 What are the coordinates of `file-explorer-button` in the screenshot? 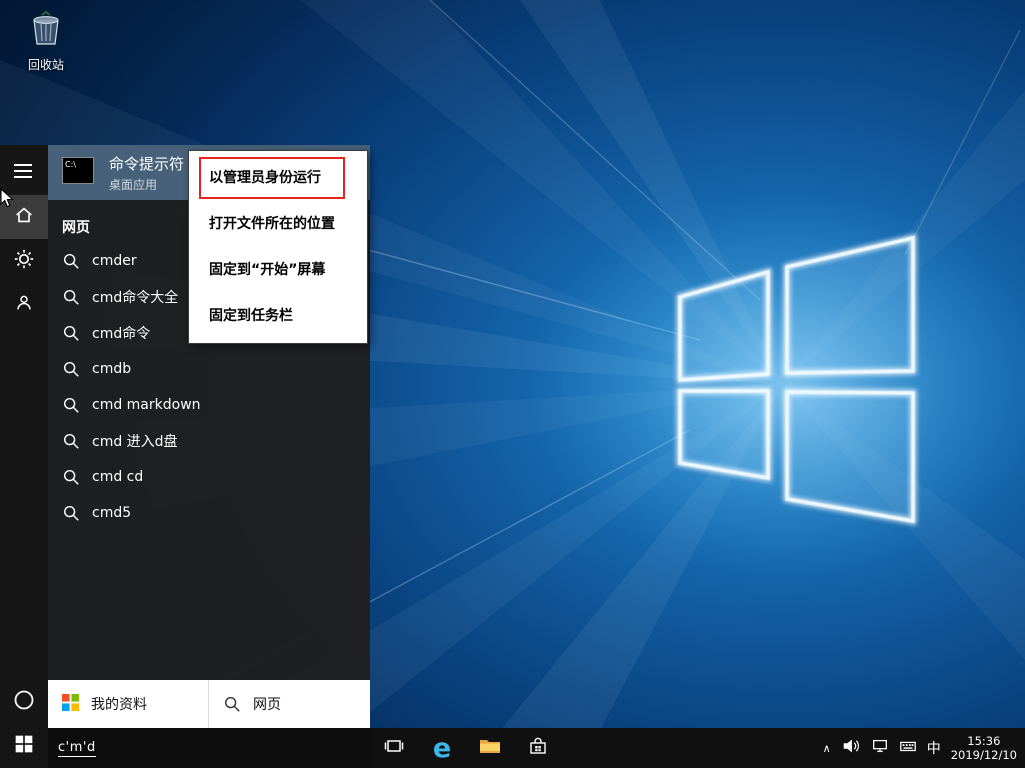 It's located at (490, 748).